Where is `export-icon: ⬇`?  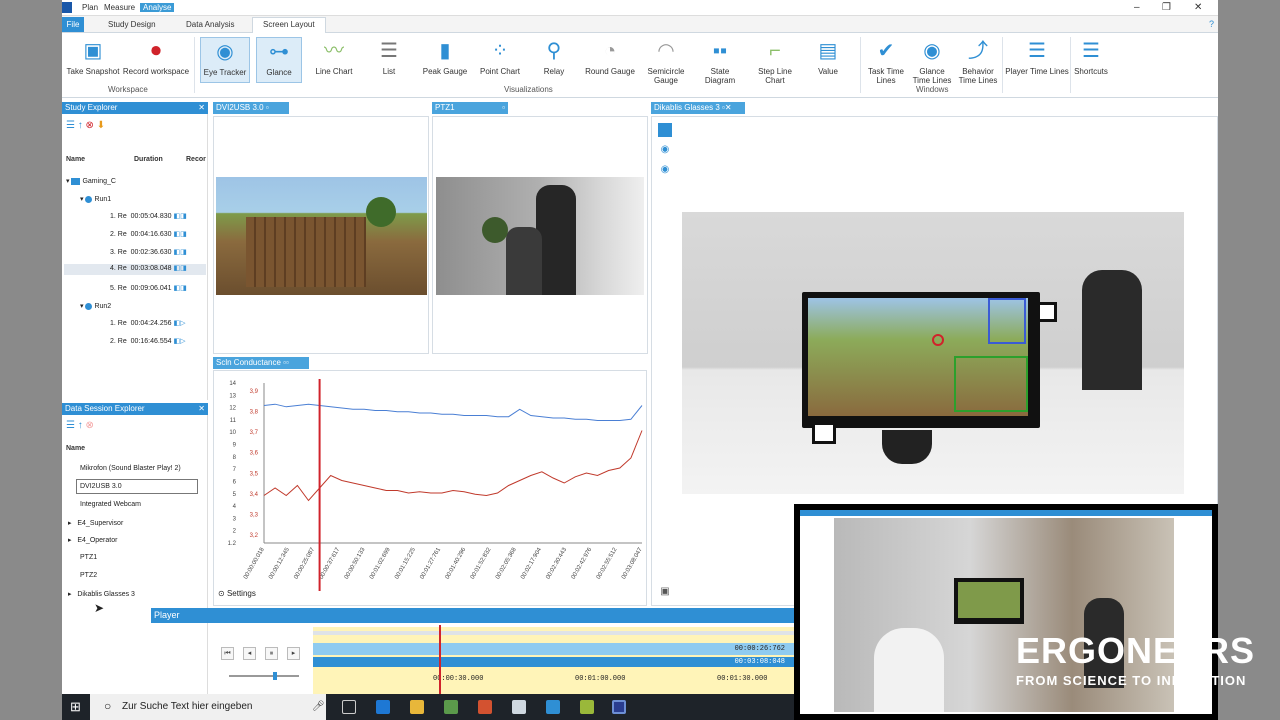
export-icon: ⬇ is located at coordinates (101, 125).